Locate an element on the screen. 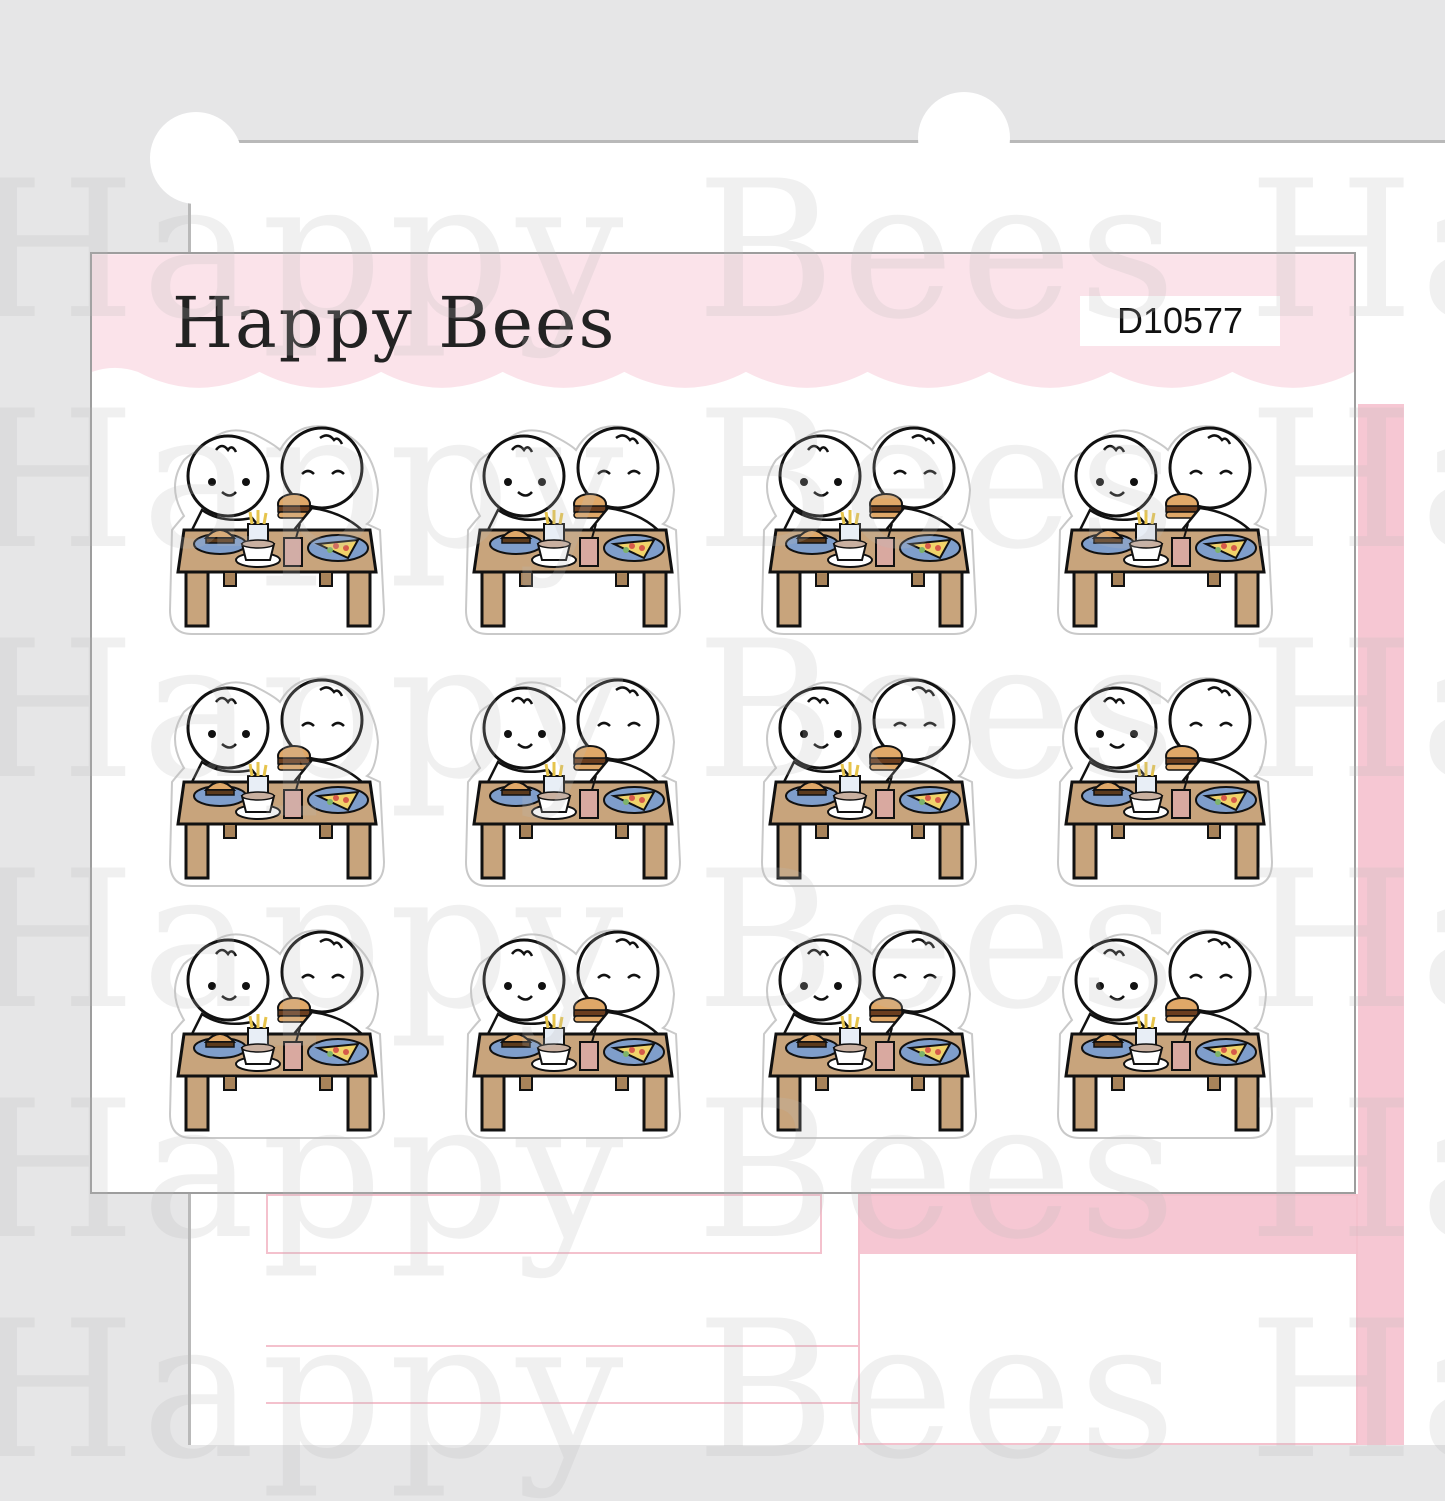 This screenshot has width=1445, height=1501. product-code-label: D10577 is located at coordinates (1180, 321).